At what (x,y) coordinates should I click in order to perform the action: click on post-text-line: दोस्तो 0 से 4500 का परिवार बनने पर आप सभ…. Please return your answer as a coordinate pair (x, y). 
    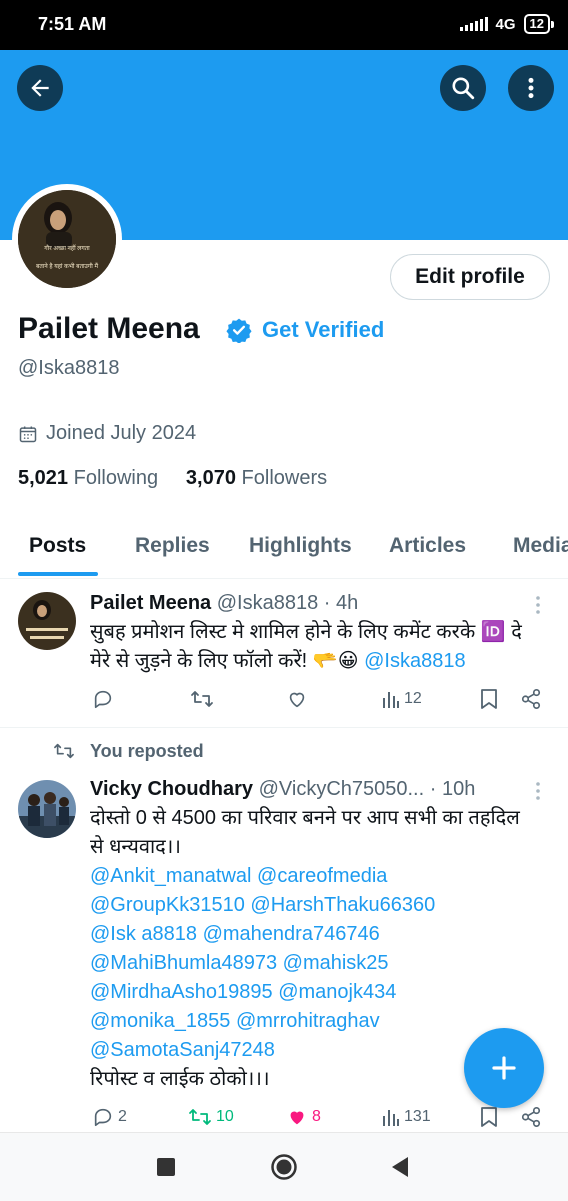
    Looking at the image, I should click on (305, 818).